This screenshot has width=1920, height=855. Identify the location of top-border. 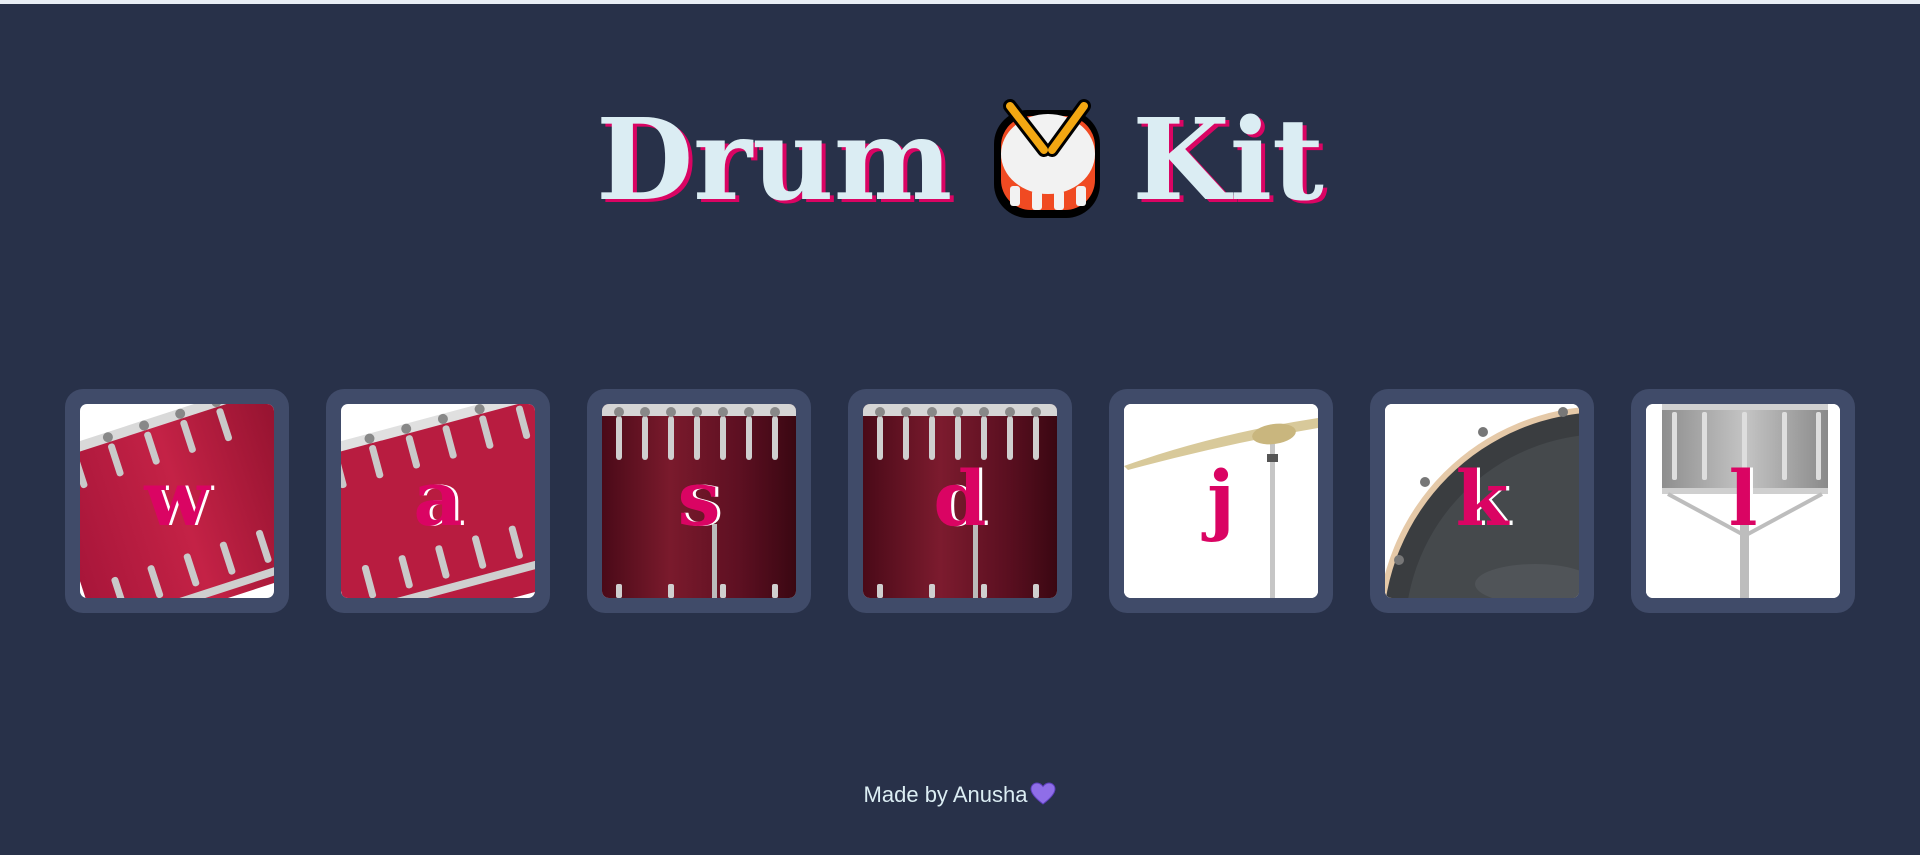
(960, 2).